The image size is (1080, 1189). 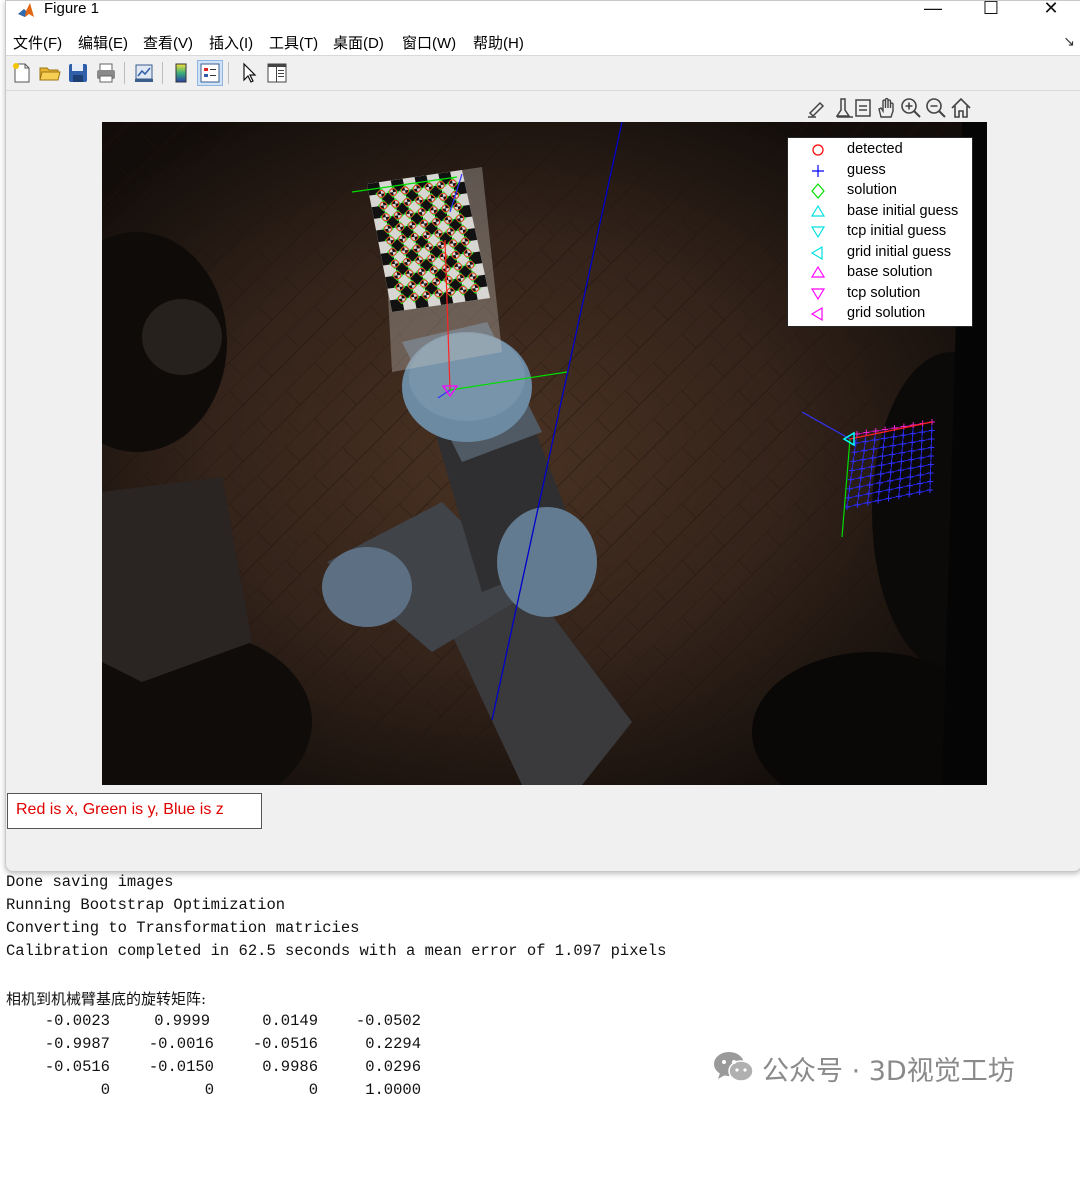 What do you see at coordinates (183, 928) in the screenshot?
I see `console-line: Converting to Transformation matricies` at bounding box center [183, 928].